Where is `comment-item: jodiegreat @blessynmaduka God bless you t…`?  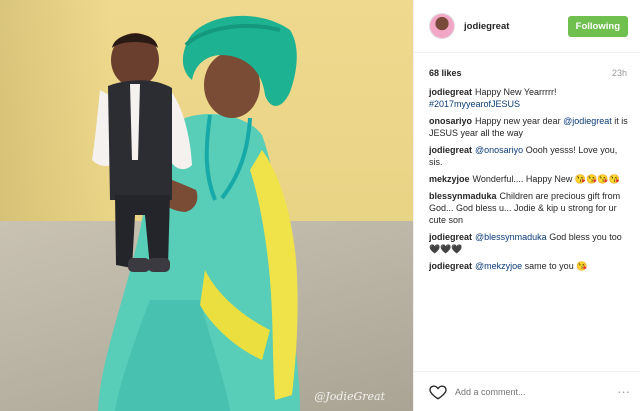 comment-item: jodiegreat @blessynmaduka God bless you t… is located at coordinates (528, 243).